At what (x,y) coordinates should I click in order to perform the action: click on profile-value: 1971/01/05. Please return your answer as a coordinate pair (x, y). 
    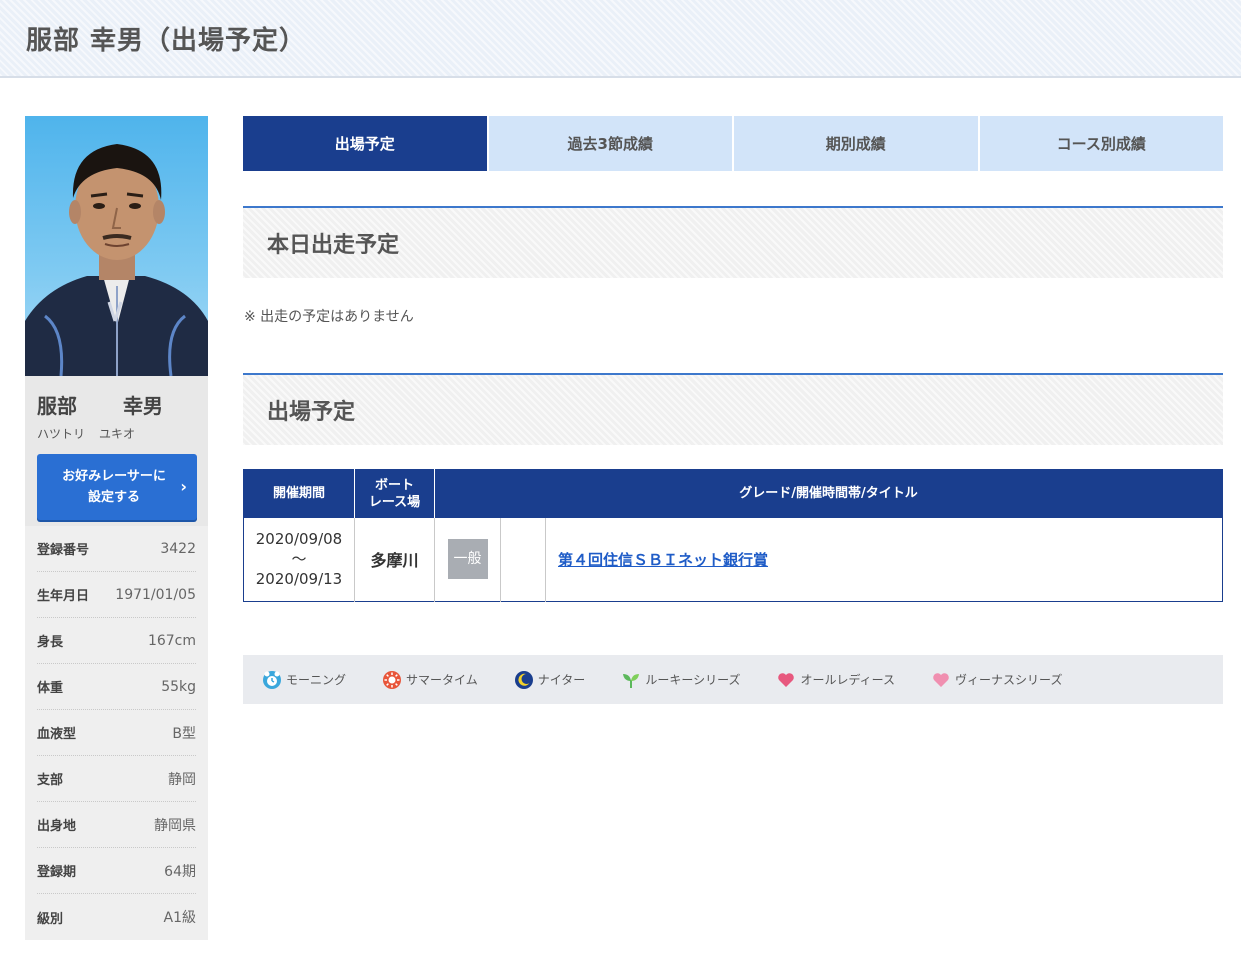
    Looking at the image, I should click on (155, 594).